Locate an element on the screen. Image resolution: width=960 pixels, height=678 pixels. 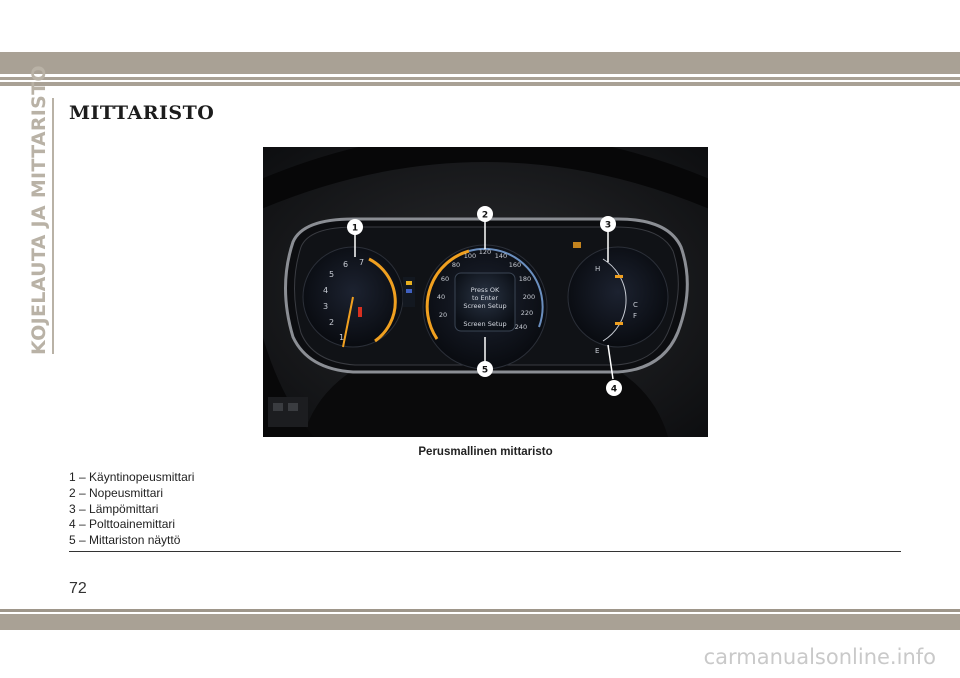
cluster-display-footer: Screen Setup is located at coordinates (484, 324).